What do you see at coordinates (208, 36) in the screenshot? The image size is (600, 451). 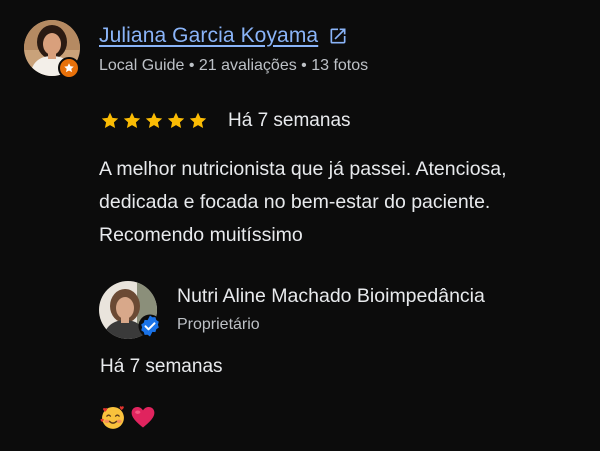 I see `reviewer-name-link: Juliana Garcia Koyama` at bounding box center [208, 36].